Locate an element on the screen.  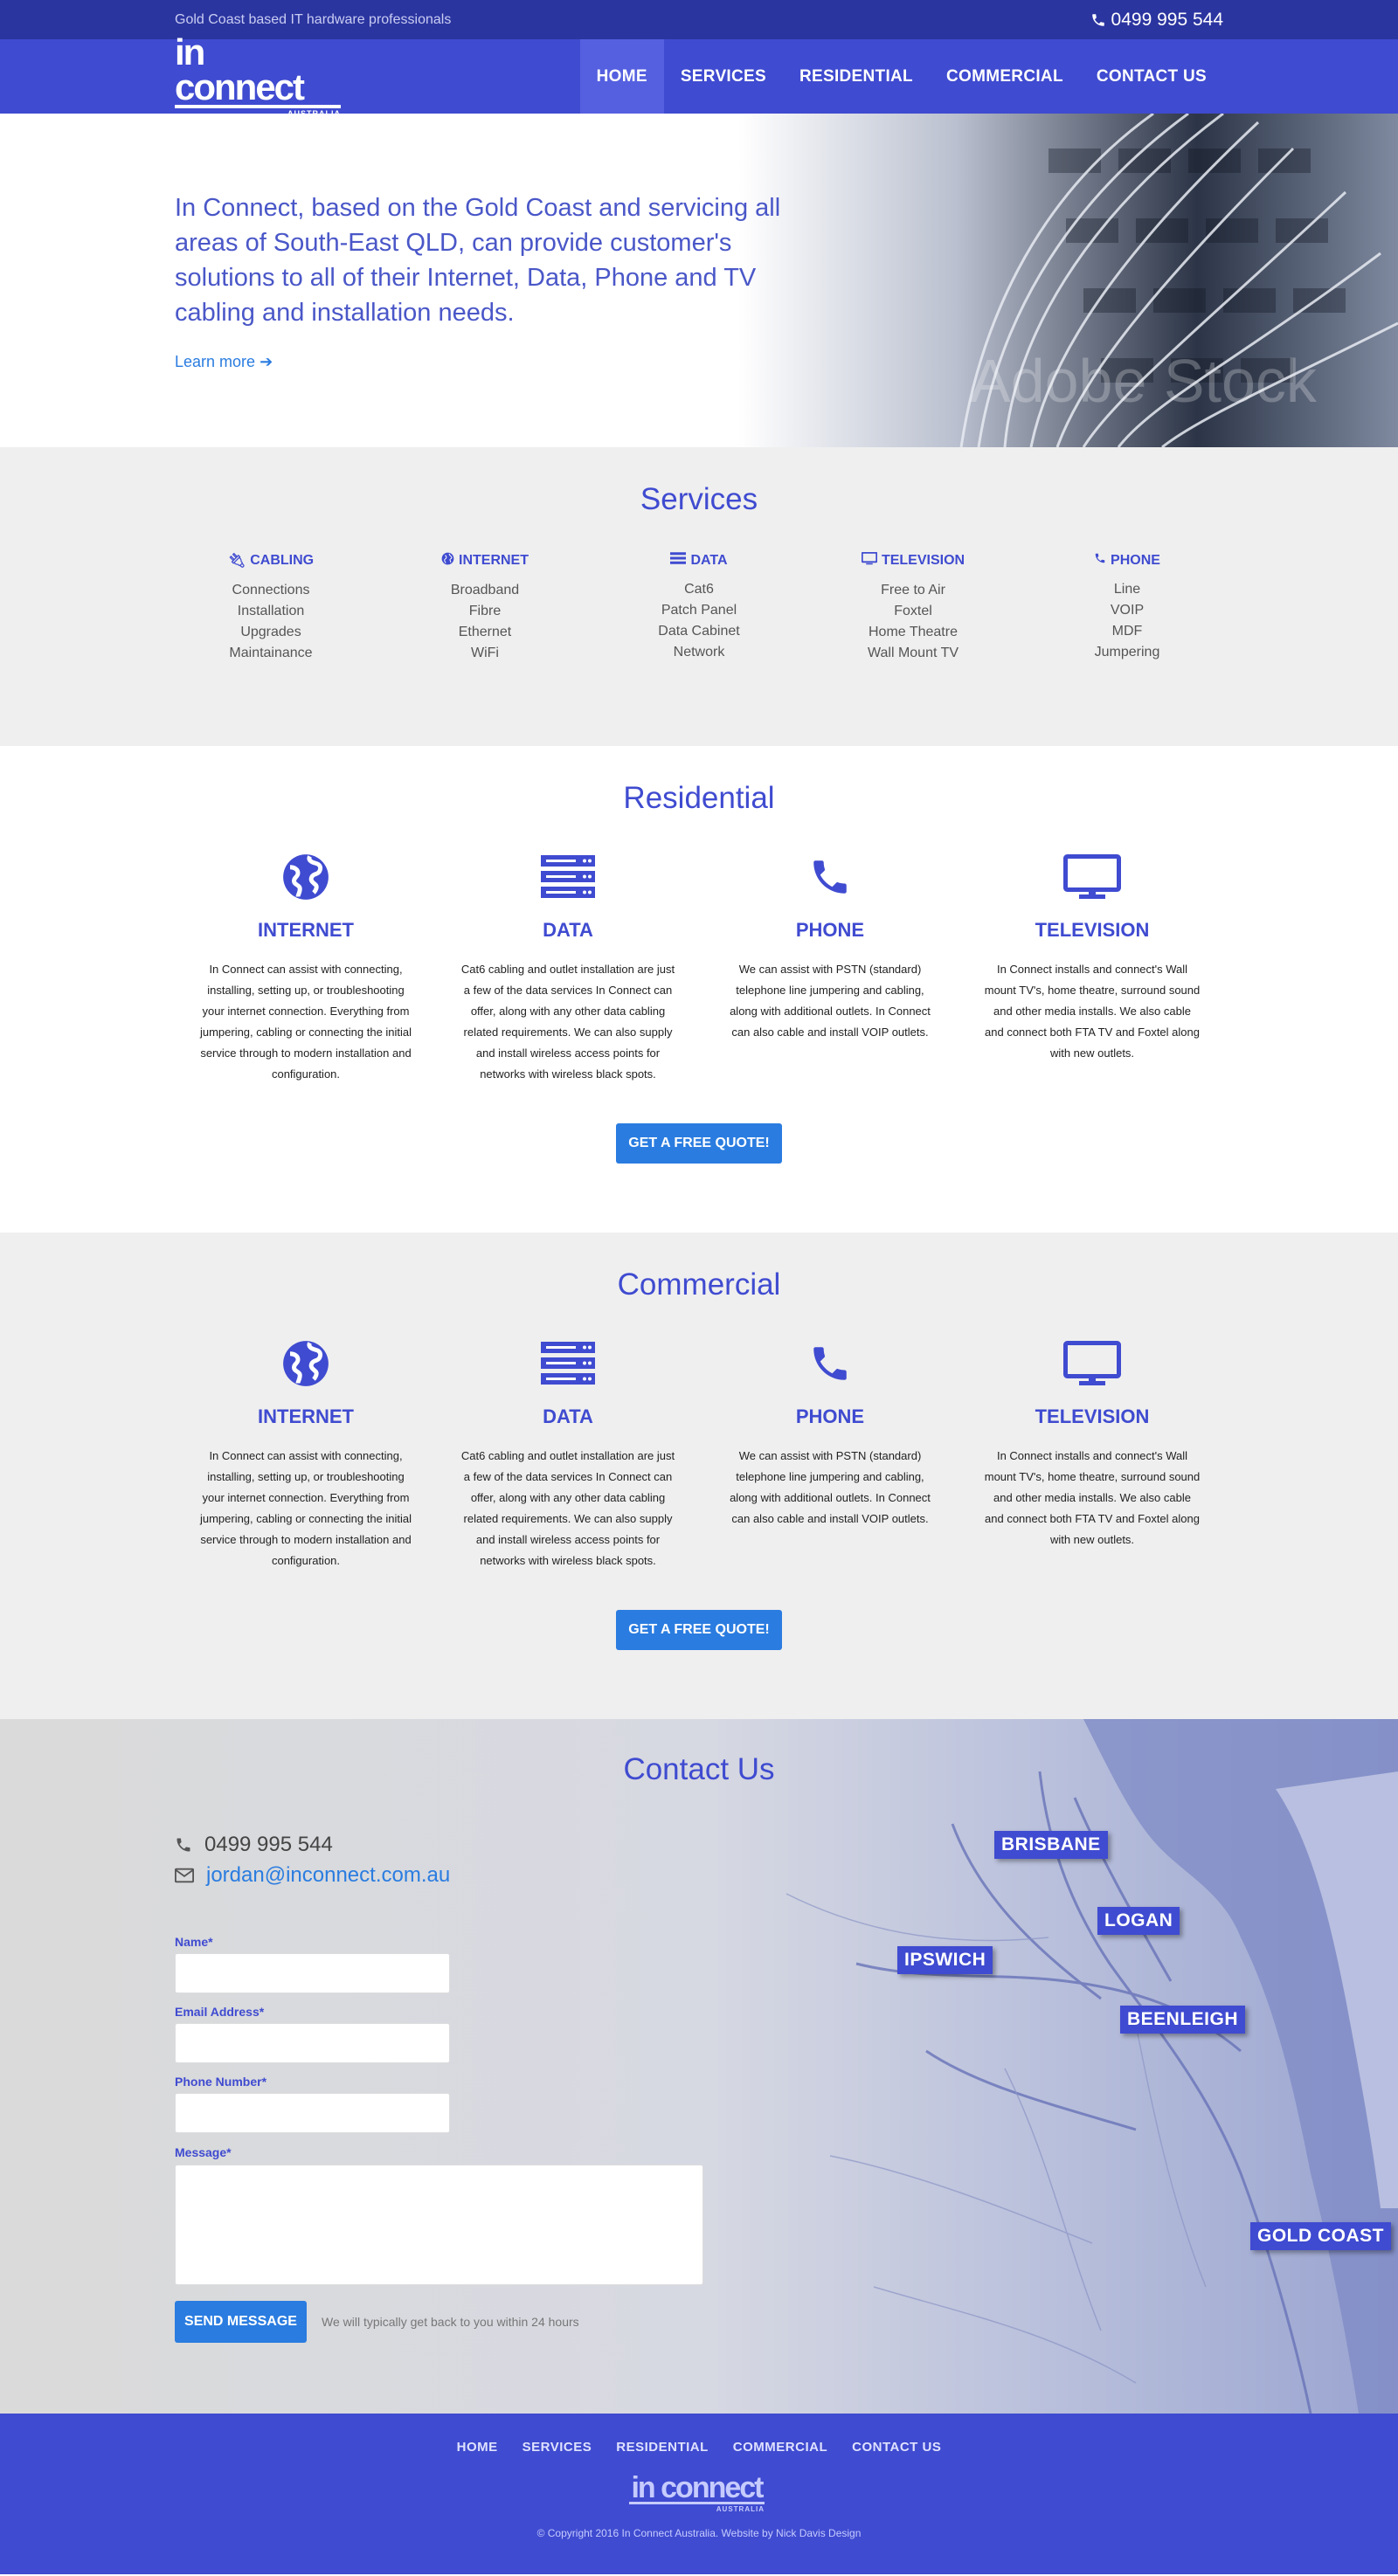
commercial-title: Commercial is located at coordinates (699, 1284).